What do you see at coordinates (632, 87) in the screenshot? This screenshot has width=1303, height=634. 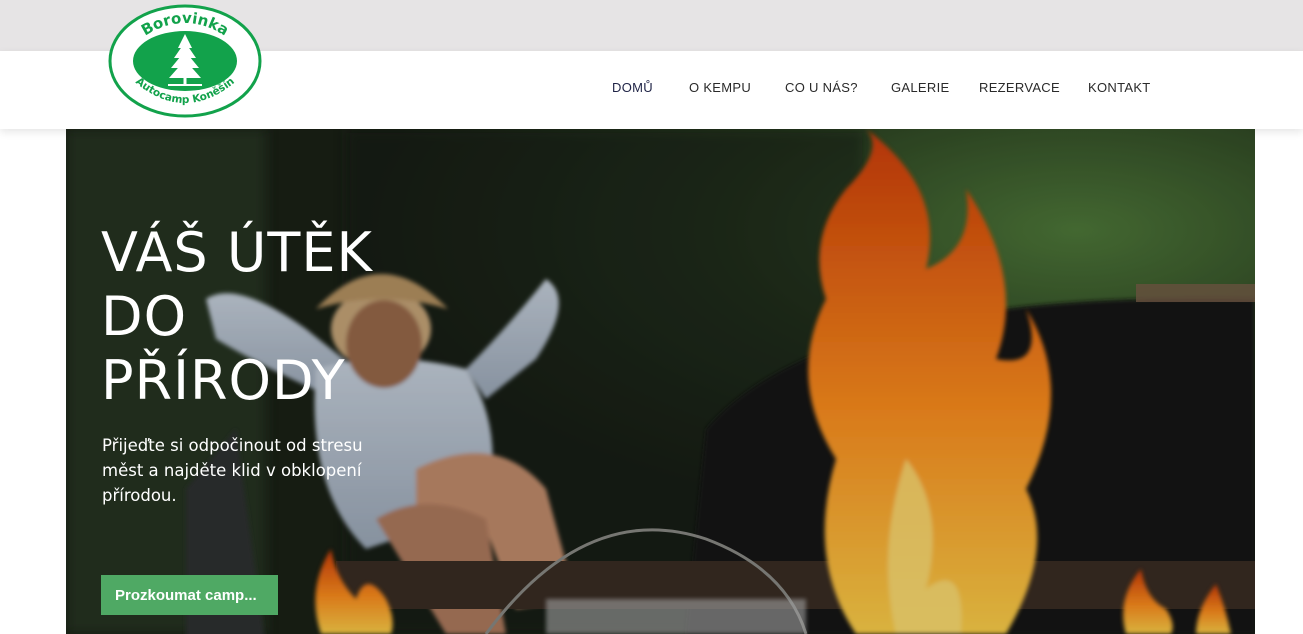 I see `nav-item-domu: DOMŮ` at bounding box center [632, 87].